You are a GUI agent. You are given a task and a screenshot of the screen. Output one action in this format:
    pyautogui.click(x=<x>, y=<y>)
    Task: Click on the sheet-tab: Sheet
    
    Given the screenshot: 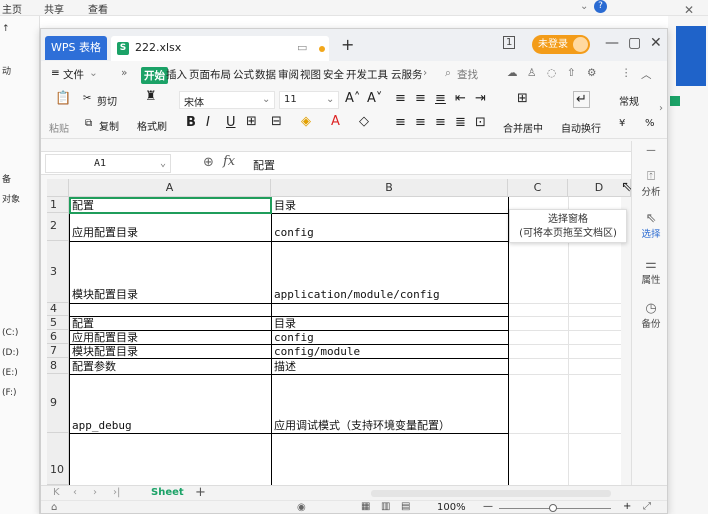 What is the action you would take?
    pyautogui.click(x=167, y=492)
    